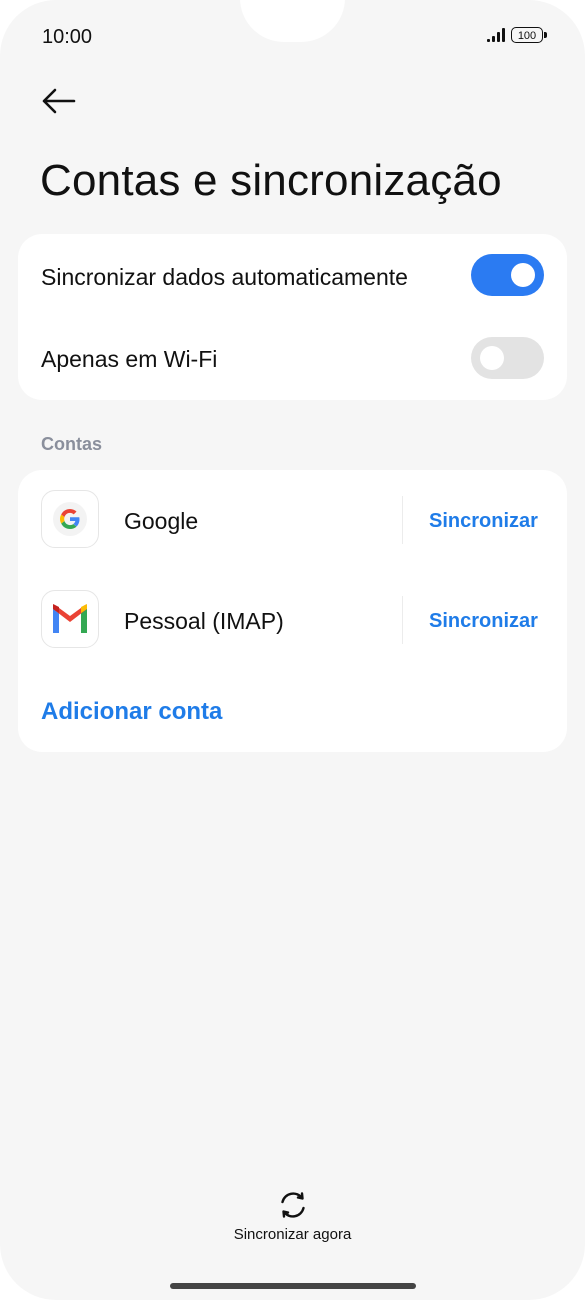 This screenshot has width=585, height=1300. I want to click on page-title: Contas e sincronização, so click(271, 180).